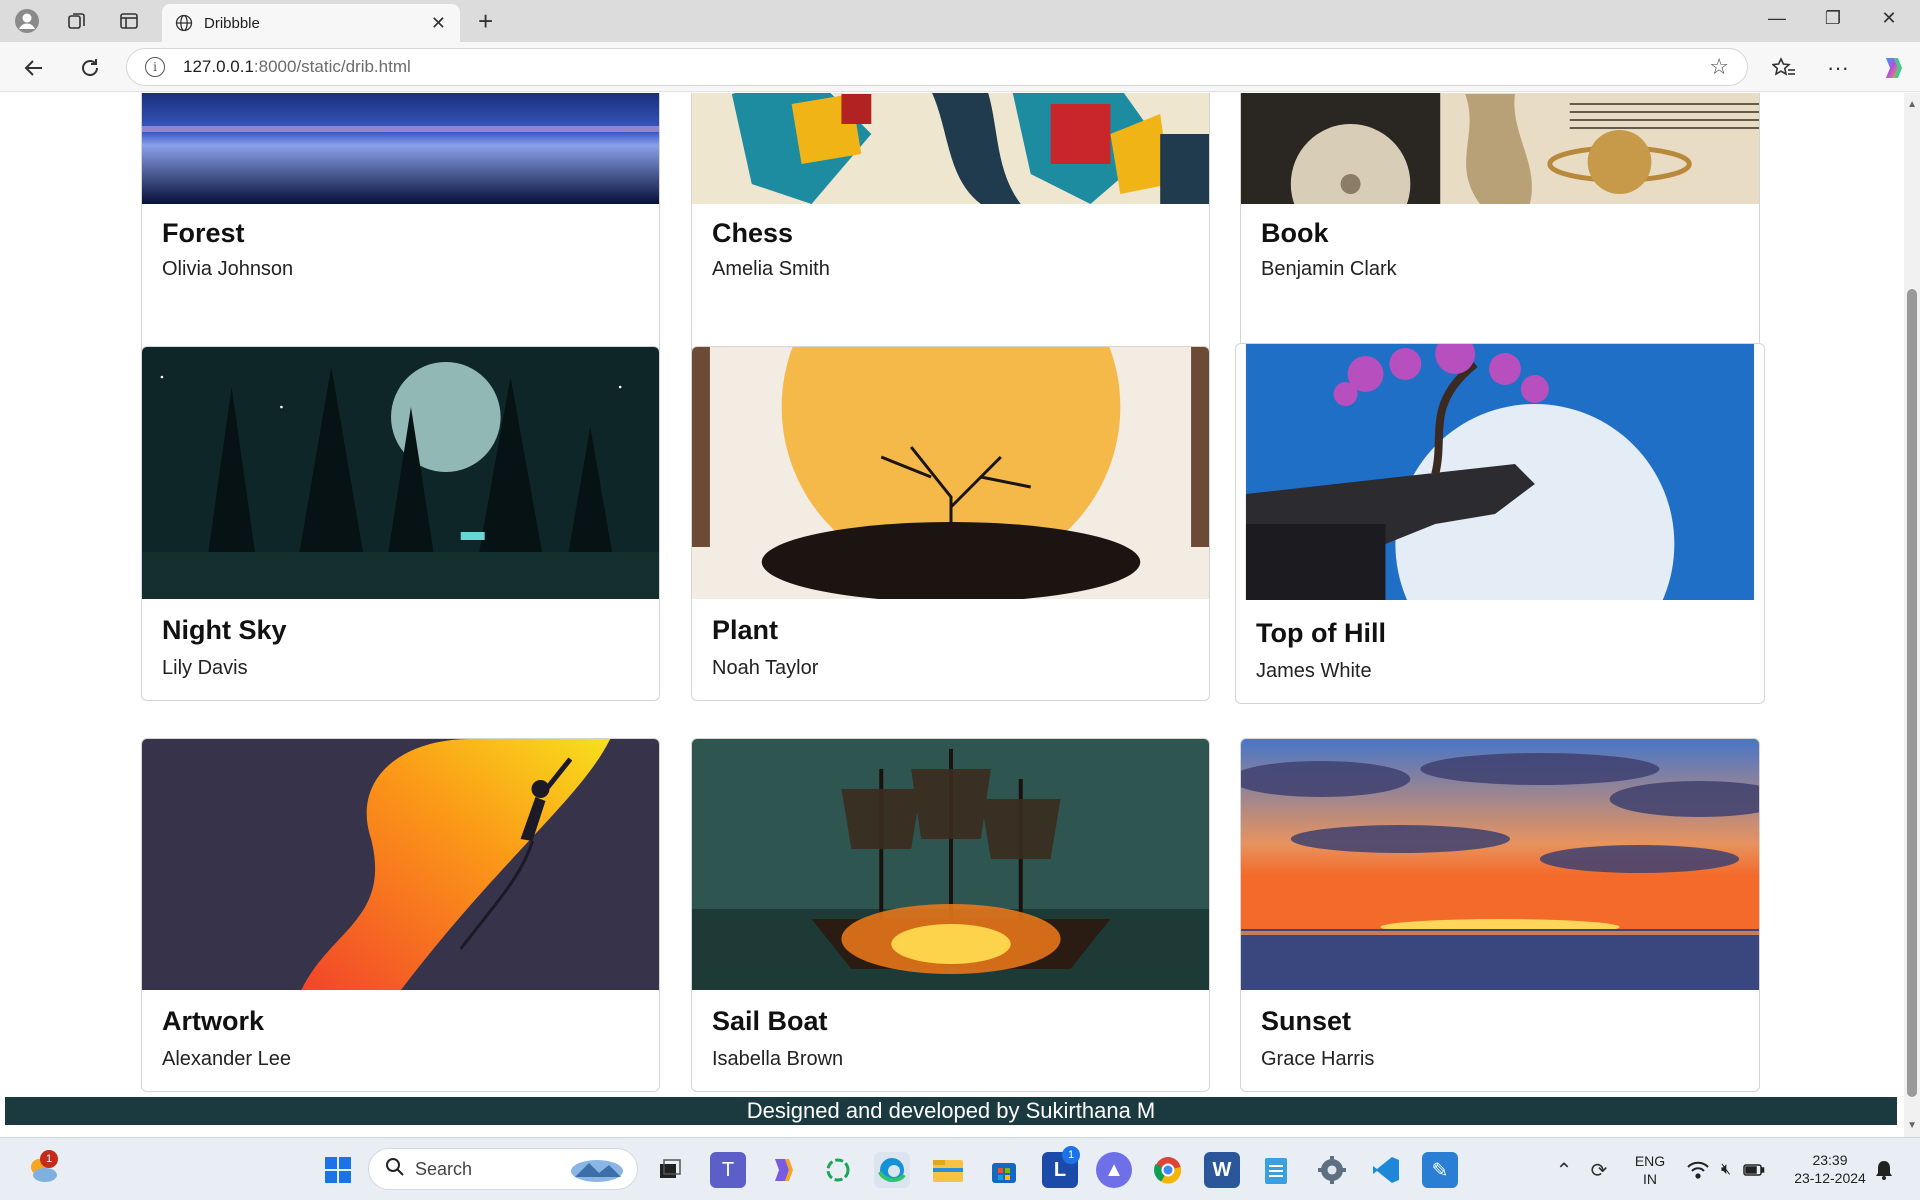  Describe the element at coordinates (129, 21) in the screenshot. I see `tab-actions-icon` at that location.